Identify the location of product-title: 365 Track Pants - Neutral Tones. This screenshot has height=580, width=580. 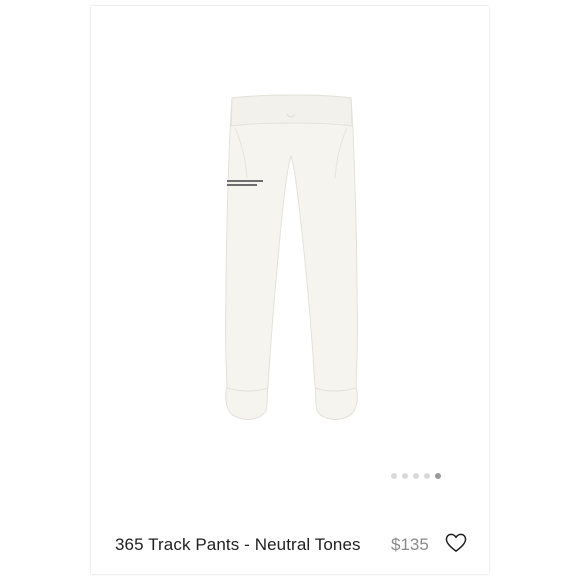
(238, 545).